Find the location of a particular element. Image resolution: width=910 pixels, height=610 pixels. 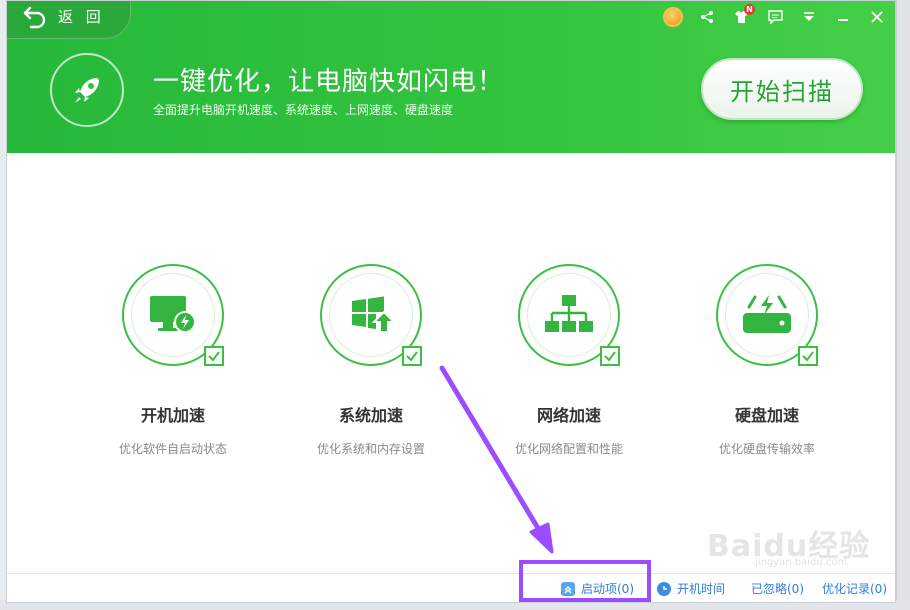

medal-icon is located at coordinates (673, 17).